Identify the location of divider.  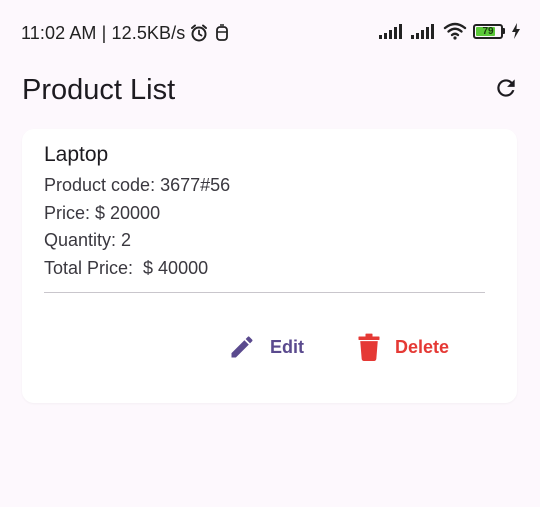
(264, 292).